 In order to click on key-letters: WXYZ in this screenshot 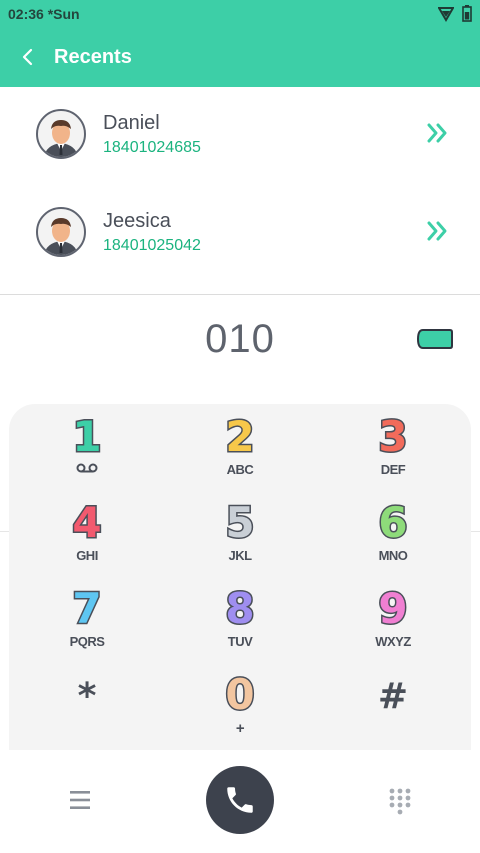, I will do `click(393, 641)`.